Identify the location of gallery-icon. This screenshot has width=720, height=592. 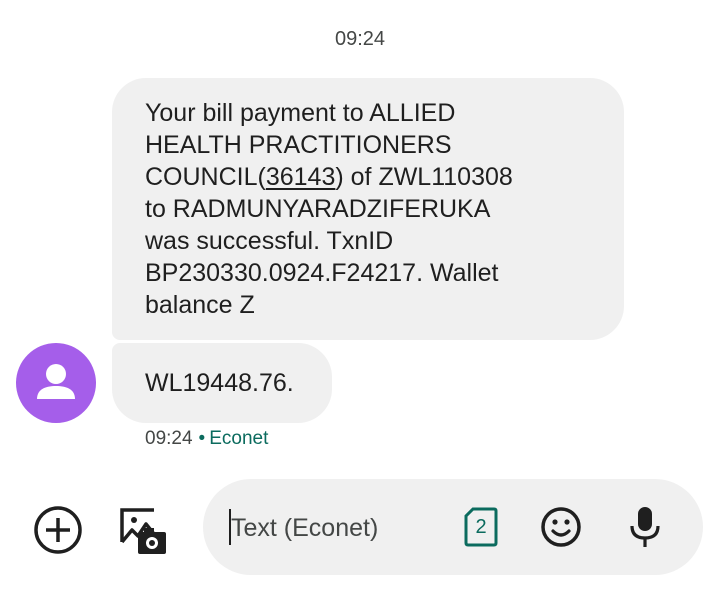
(143, 531).